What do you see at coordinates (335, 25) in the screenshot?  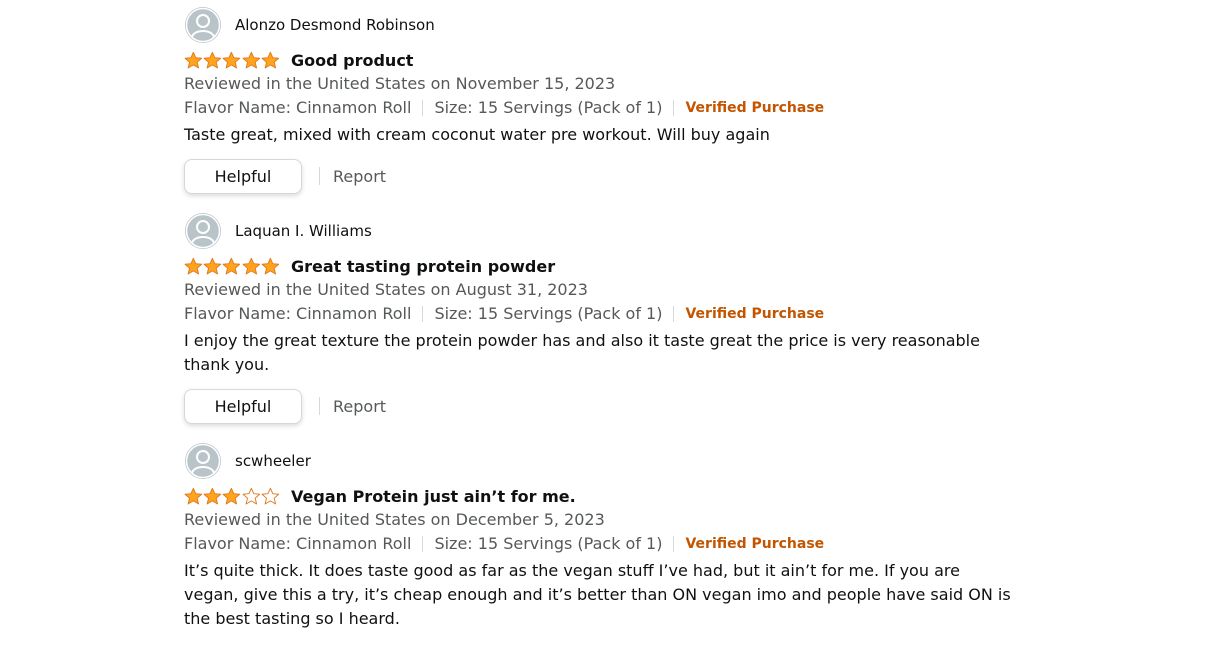 I see `reviewer-name: Alonzo Desmond Robinson` at bounding box center [335, 25].